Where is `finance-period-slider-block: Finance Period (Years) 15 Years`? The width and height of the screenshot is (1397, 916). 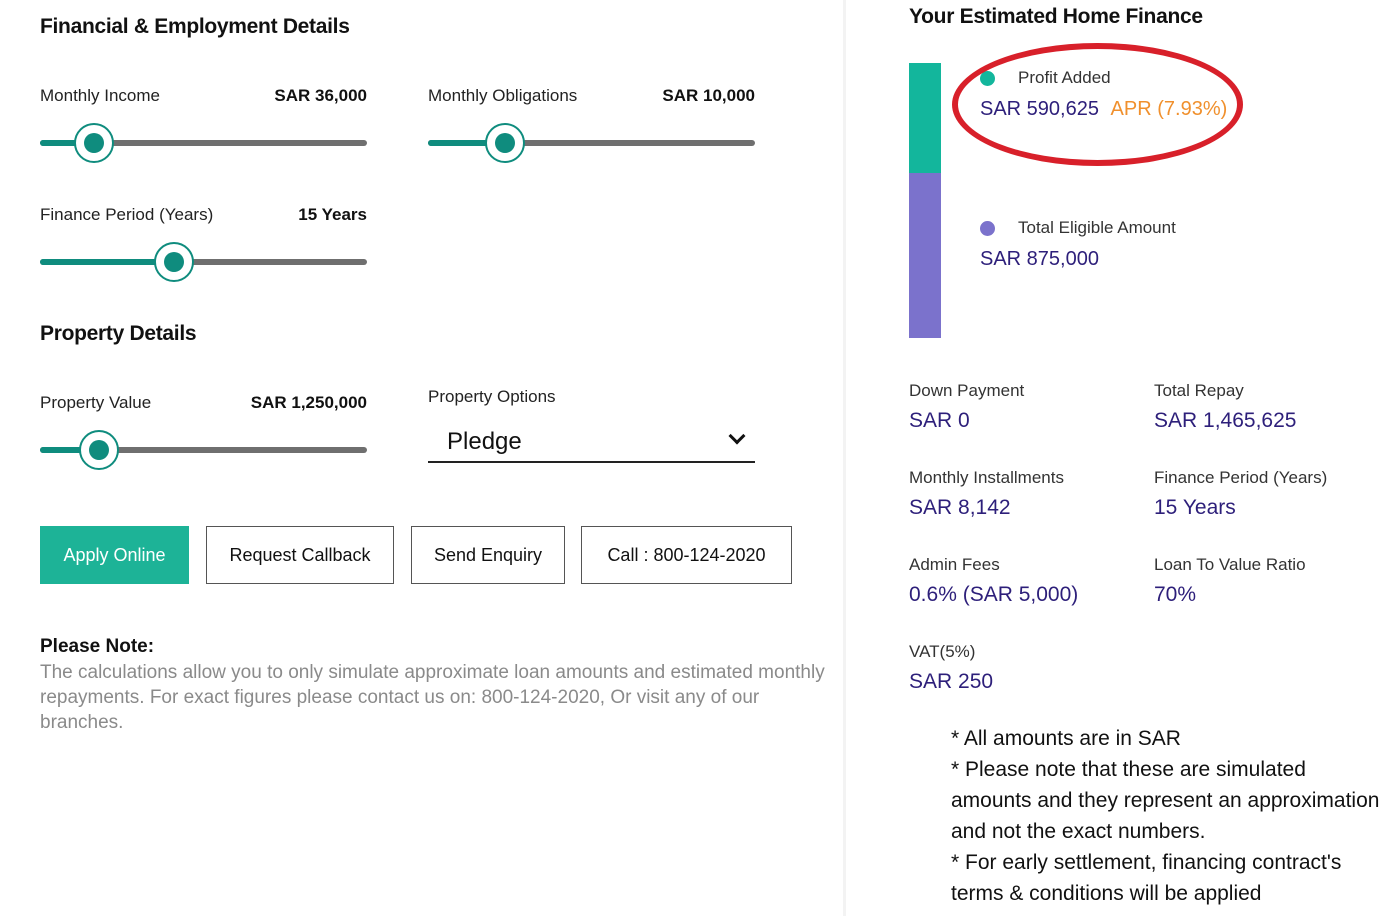
finance-period-slider-block: Finance Period (Years) 15 Years is located at coordinates (203, 243).